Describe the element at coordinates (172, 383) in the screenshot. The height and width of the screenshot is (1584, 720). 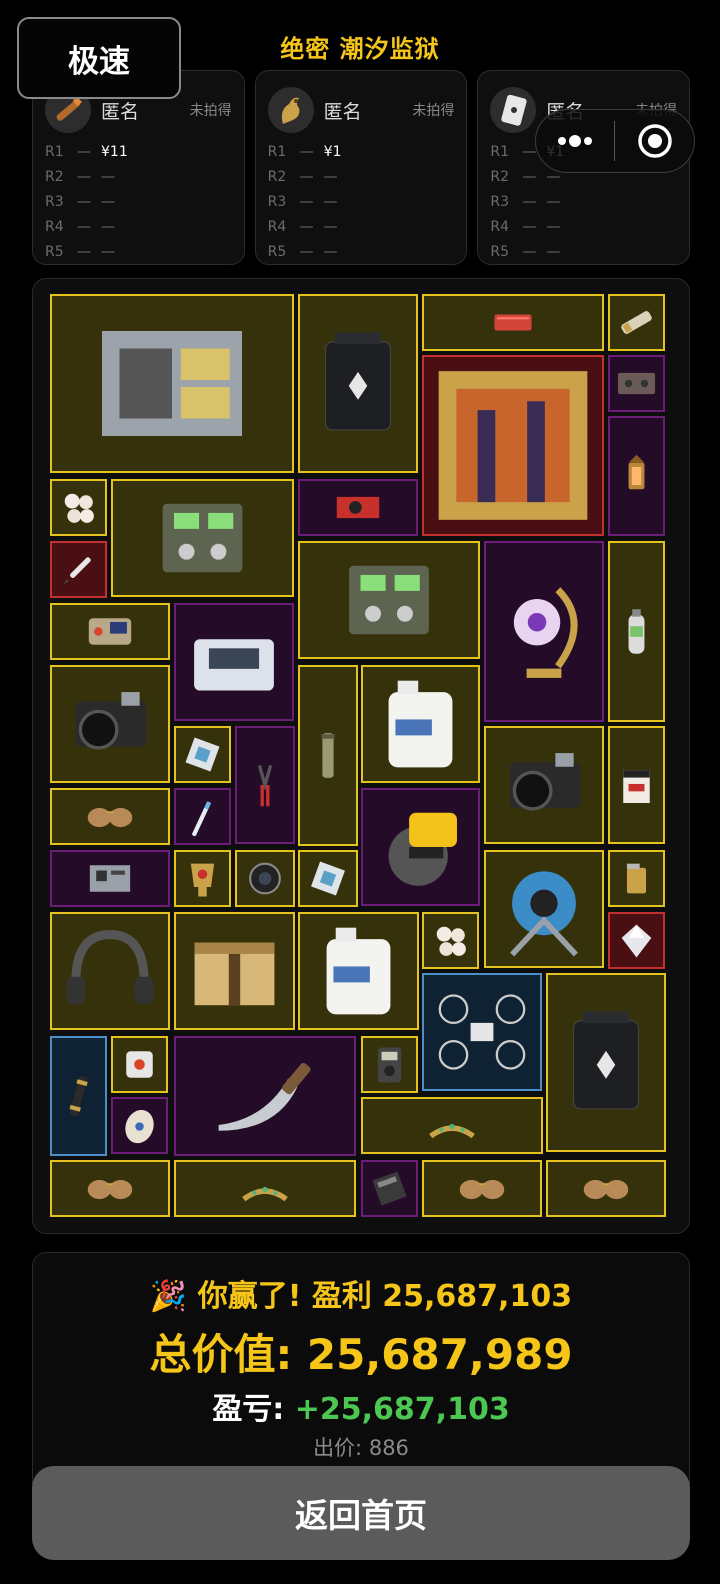
I see `loot-item-server-rack` at that location.